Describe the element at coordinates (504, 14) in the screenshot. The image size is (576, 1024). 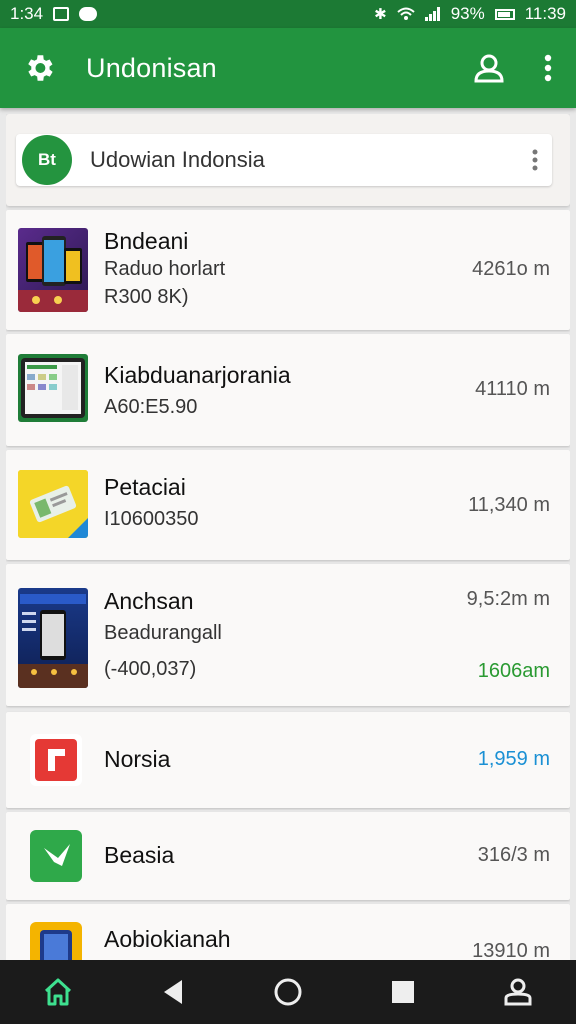
I see `battery-icon` at that location.